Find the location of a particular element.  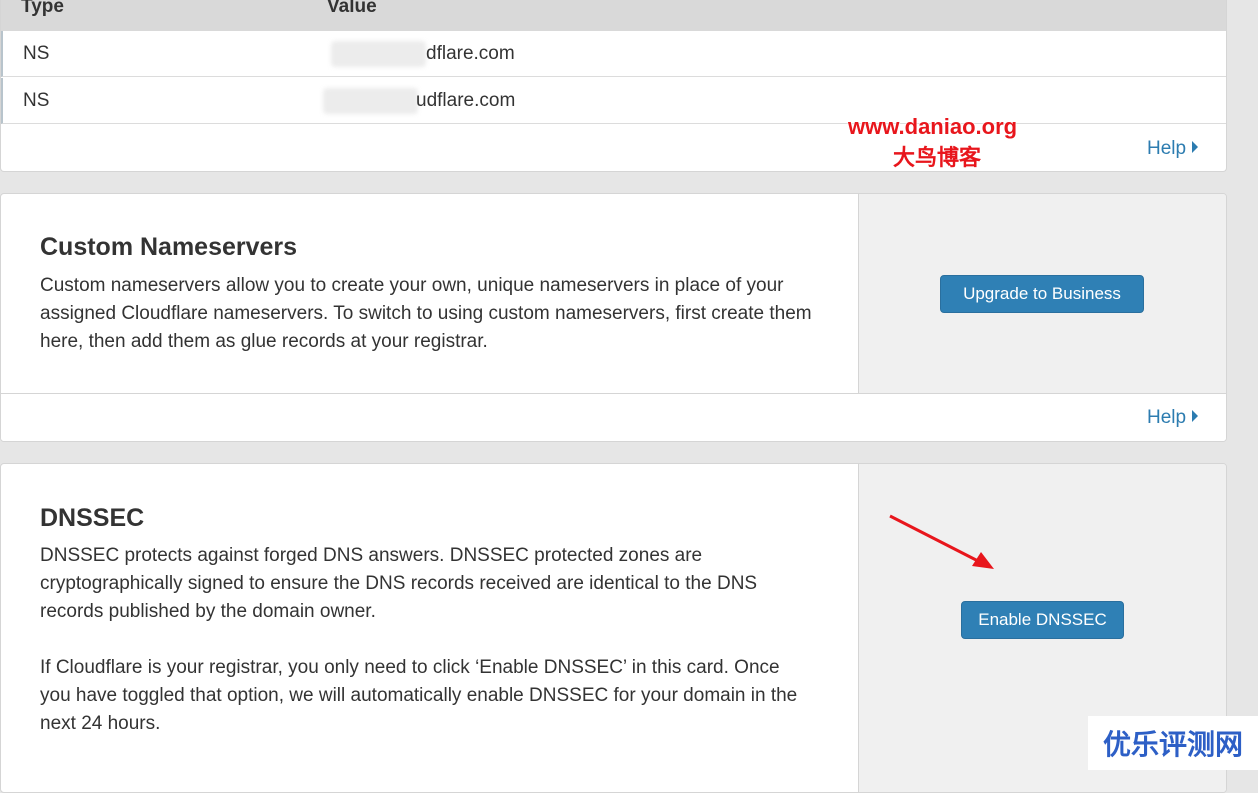

enable-dnssec-button: Enable DNSSEC is located at coordinates (1042, 620).